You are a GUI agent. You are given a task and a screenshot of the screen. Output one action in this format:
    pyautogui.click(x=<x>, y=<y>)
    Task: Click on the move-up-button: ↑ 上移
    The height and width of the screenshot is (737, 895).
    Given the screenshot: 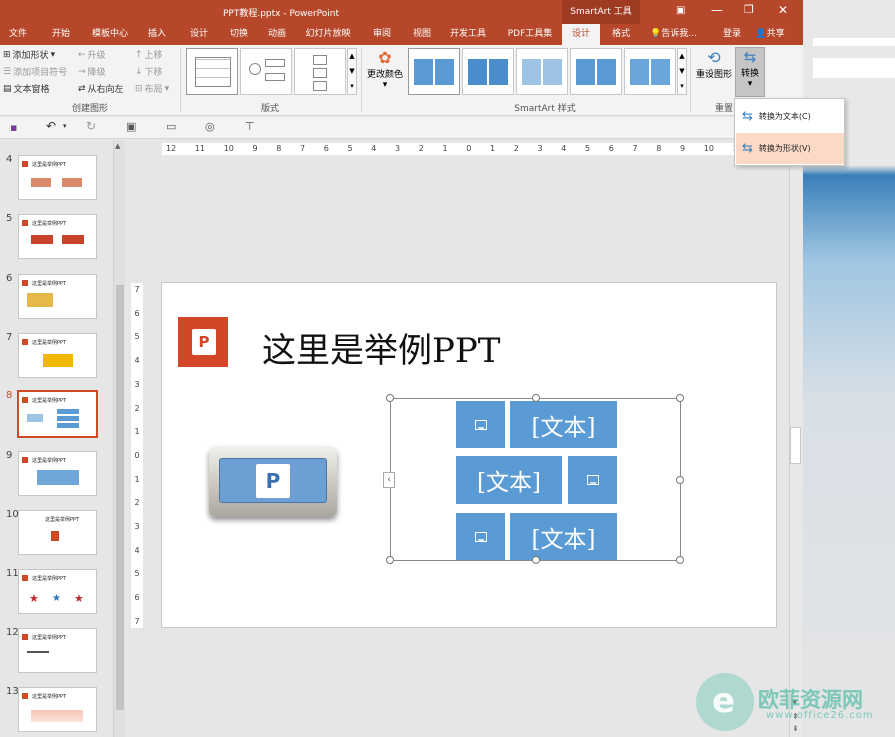 What is the action you would take?
    pyautogui.click(x=149, y=55)
    